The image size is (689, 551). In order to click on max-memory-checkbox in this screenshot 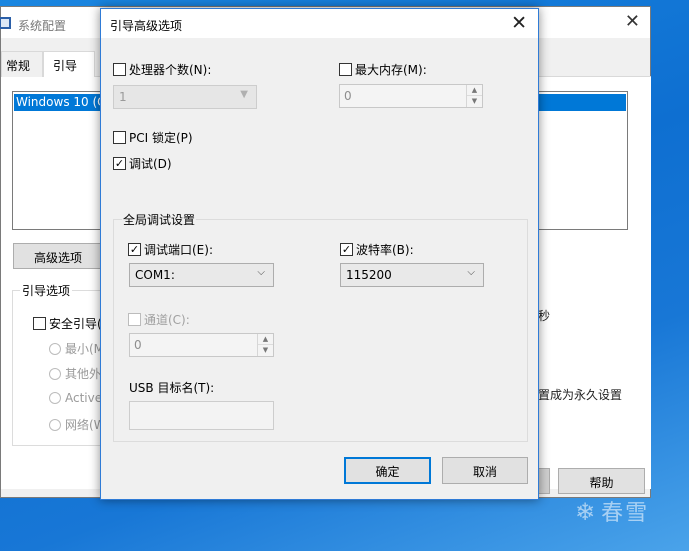, I will do `click(345, 69)`.